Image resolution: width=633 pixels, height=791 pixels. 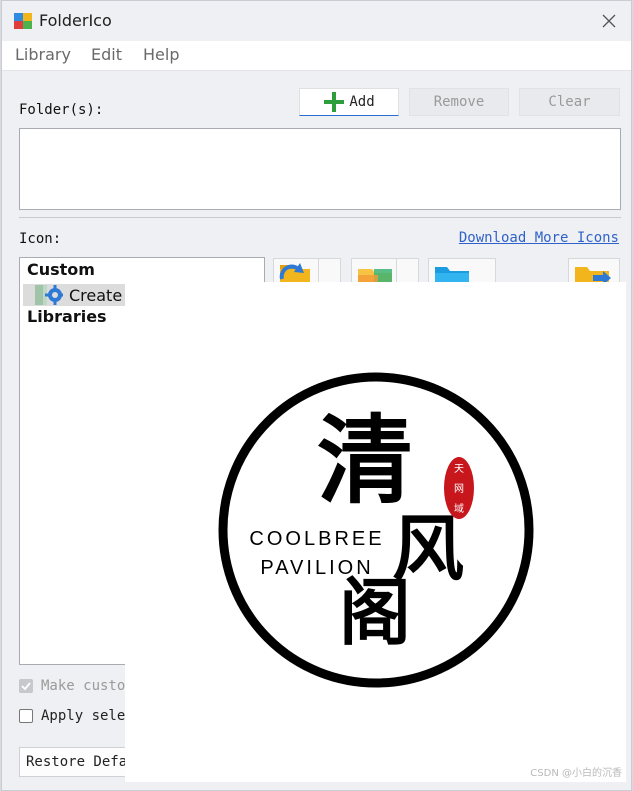 What do you see at coordinates (87, 716) in the screenshot?
I see `apply-selected-label: Apply selec` at bounding box center [87, 716].